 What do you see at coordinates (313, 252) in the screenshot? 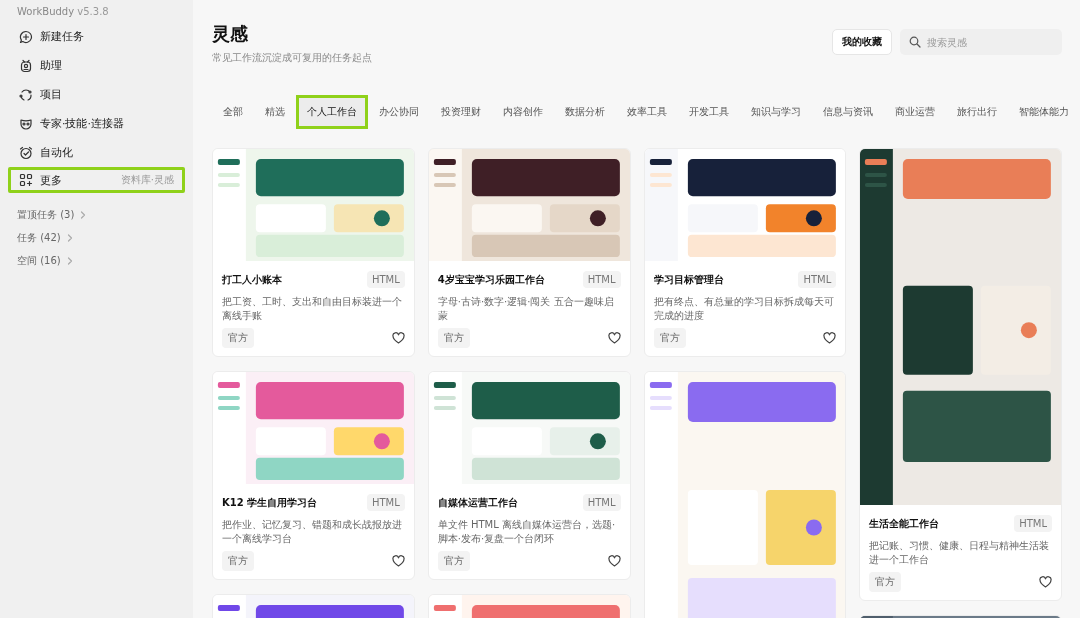
I see `template-card: 打工人小账本 HTML 把工资、工时、支出和自由目标装进一个离线手账 官方` at bounding box center [313, 252].